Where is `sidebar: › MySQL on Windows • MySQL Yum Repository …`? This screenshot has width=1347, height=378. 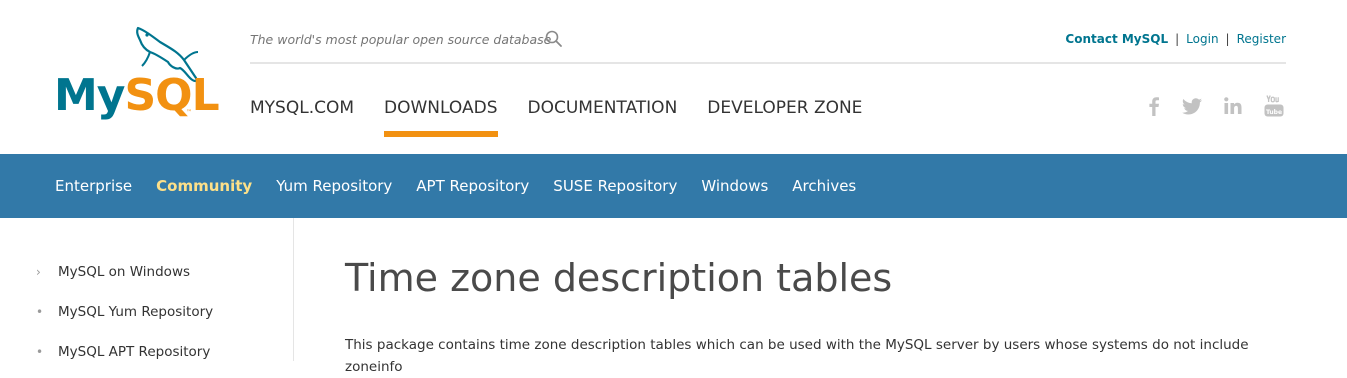
sidebar: › MySQL on Windows • MySQL Yum Repository … is located at coordinates (147, 289).